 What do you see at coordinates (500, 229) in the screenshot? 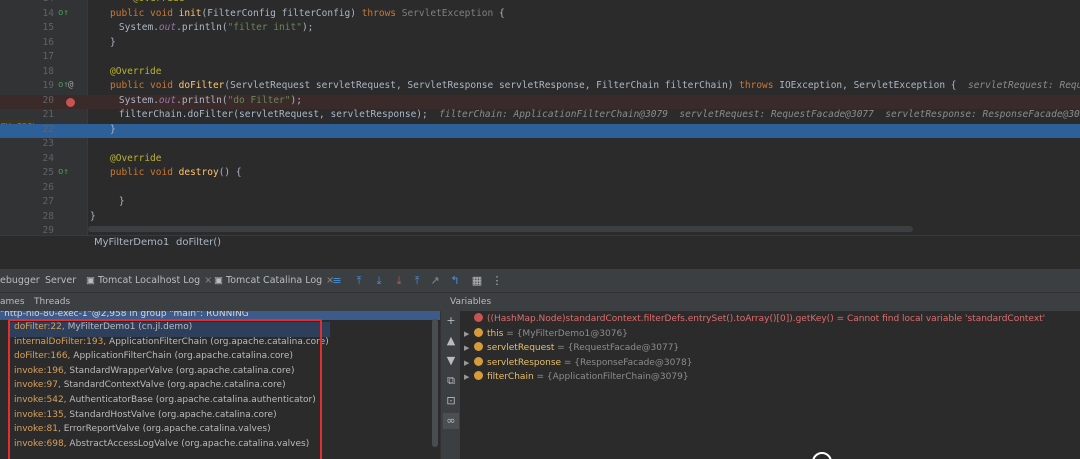
I see `editor-horizontal-scrollbar` at bounding box center [500, 229].